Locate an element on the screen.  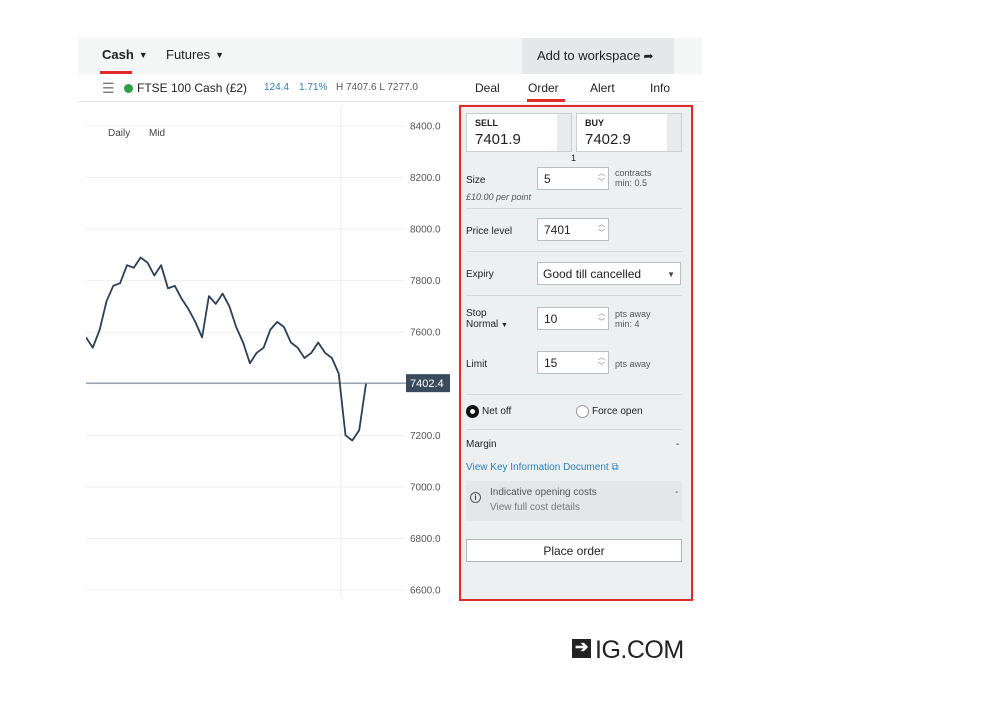
size-unit: contracts is located at coordinates (633, 173).